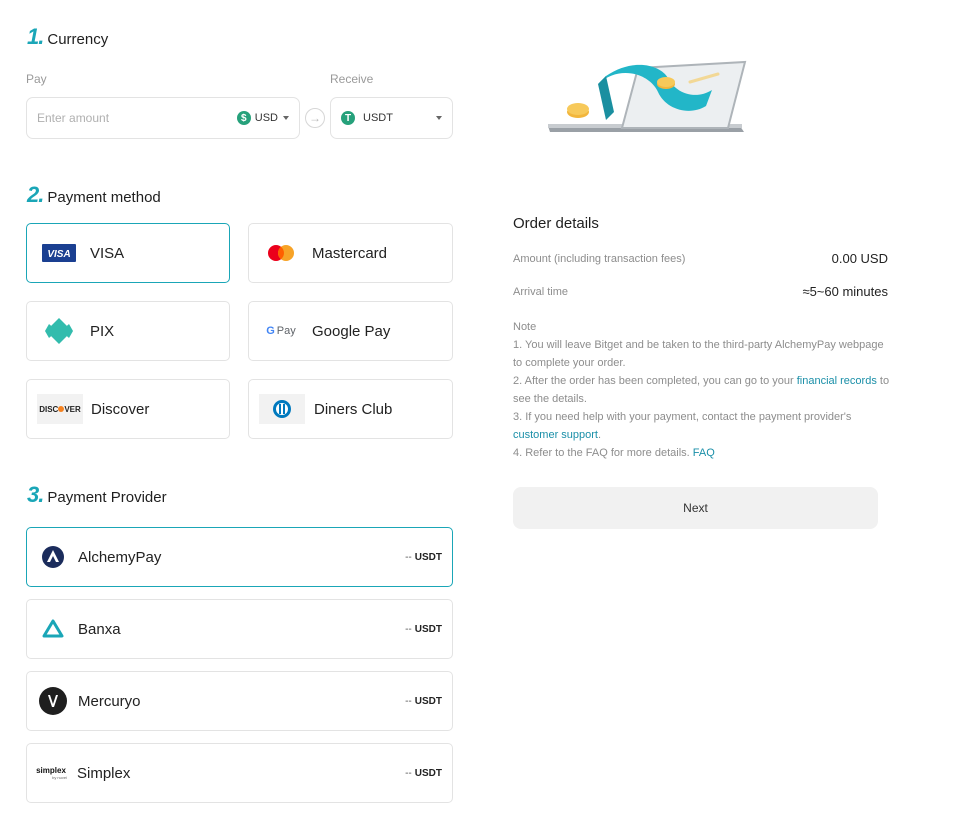 This screenshot has height=816, width=961. What do you see at coordinates (35, 494) in the screenshot?
I see `step-number: 3.` at bounding box center [35, 494].